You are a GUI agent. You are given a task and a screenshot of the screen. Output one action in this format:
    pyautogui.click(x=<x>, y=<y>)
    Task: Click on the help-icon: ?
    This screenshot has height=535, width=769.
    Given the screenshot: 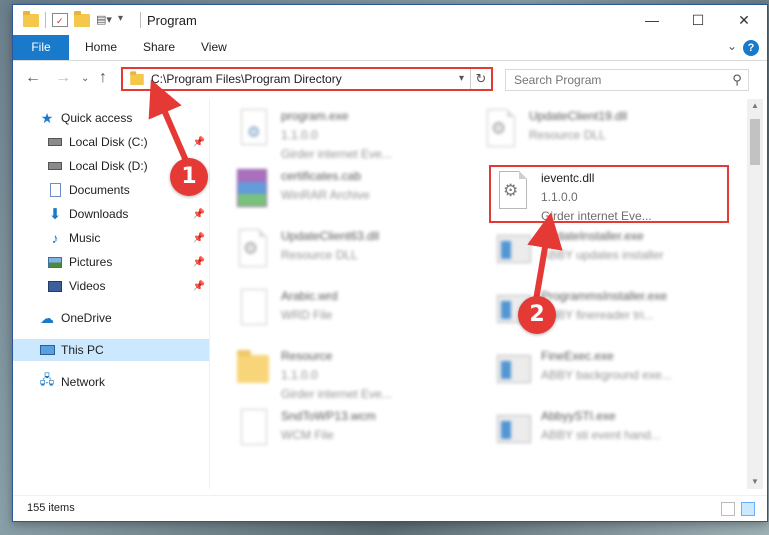 What is the action you would take?
    pyautogui.click(x=751, y=48)
    